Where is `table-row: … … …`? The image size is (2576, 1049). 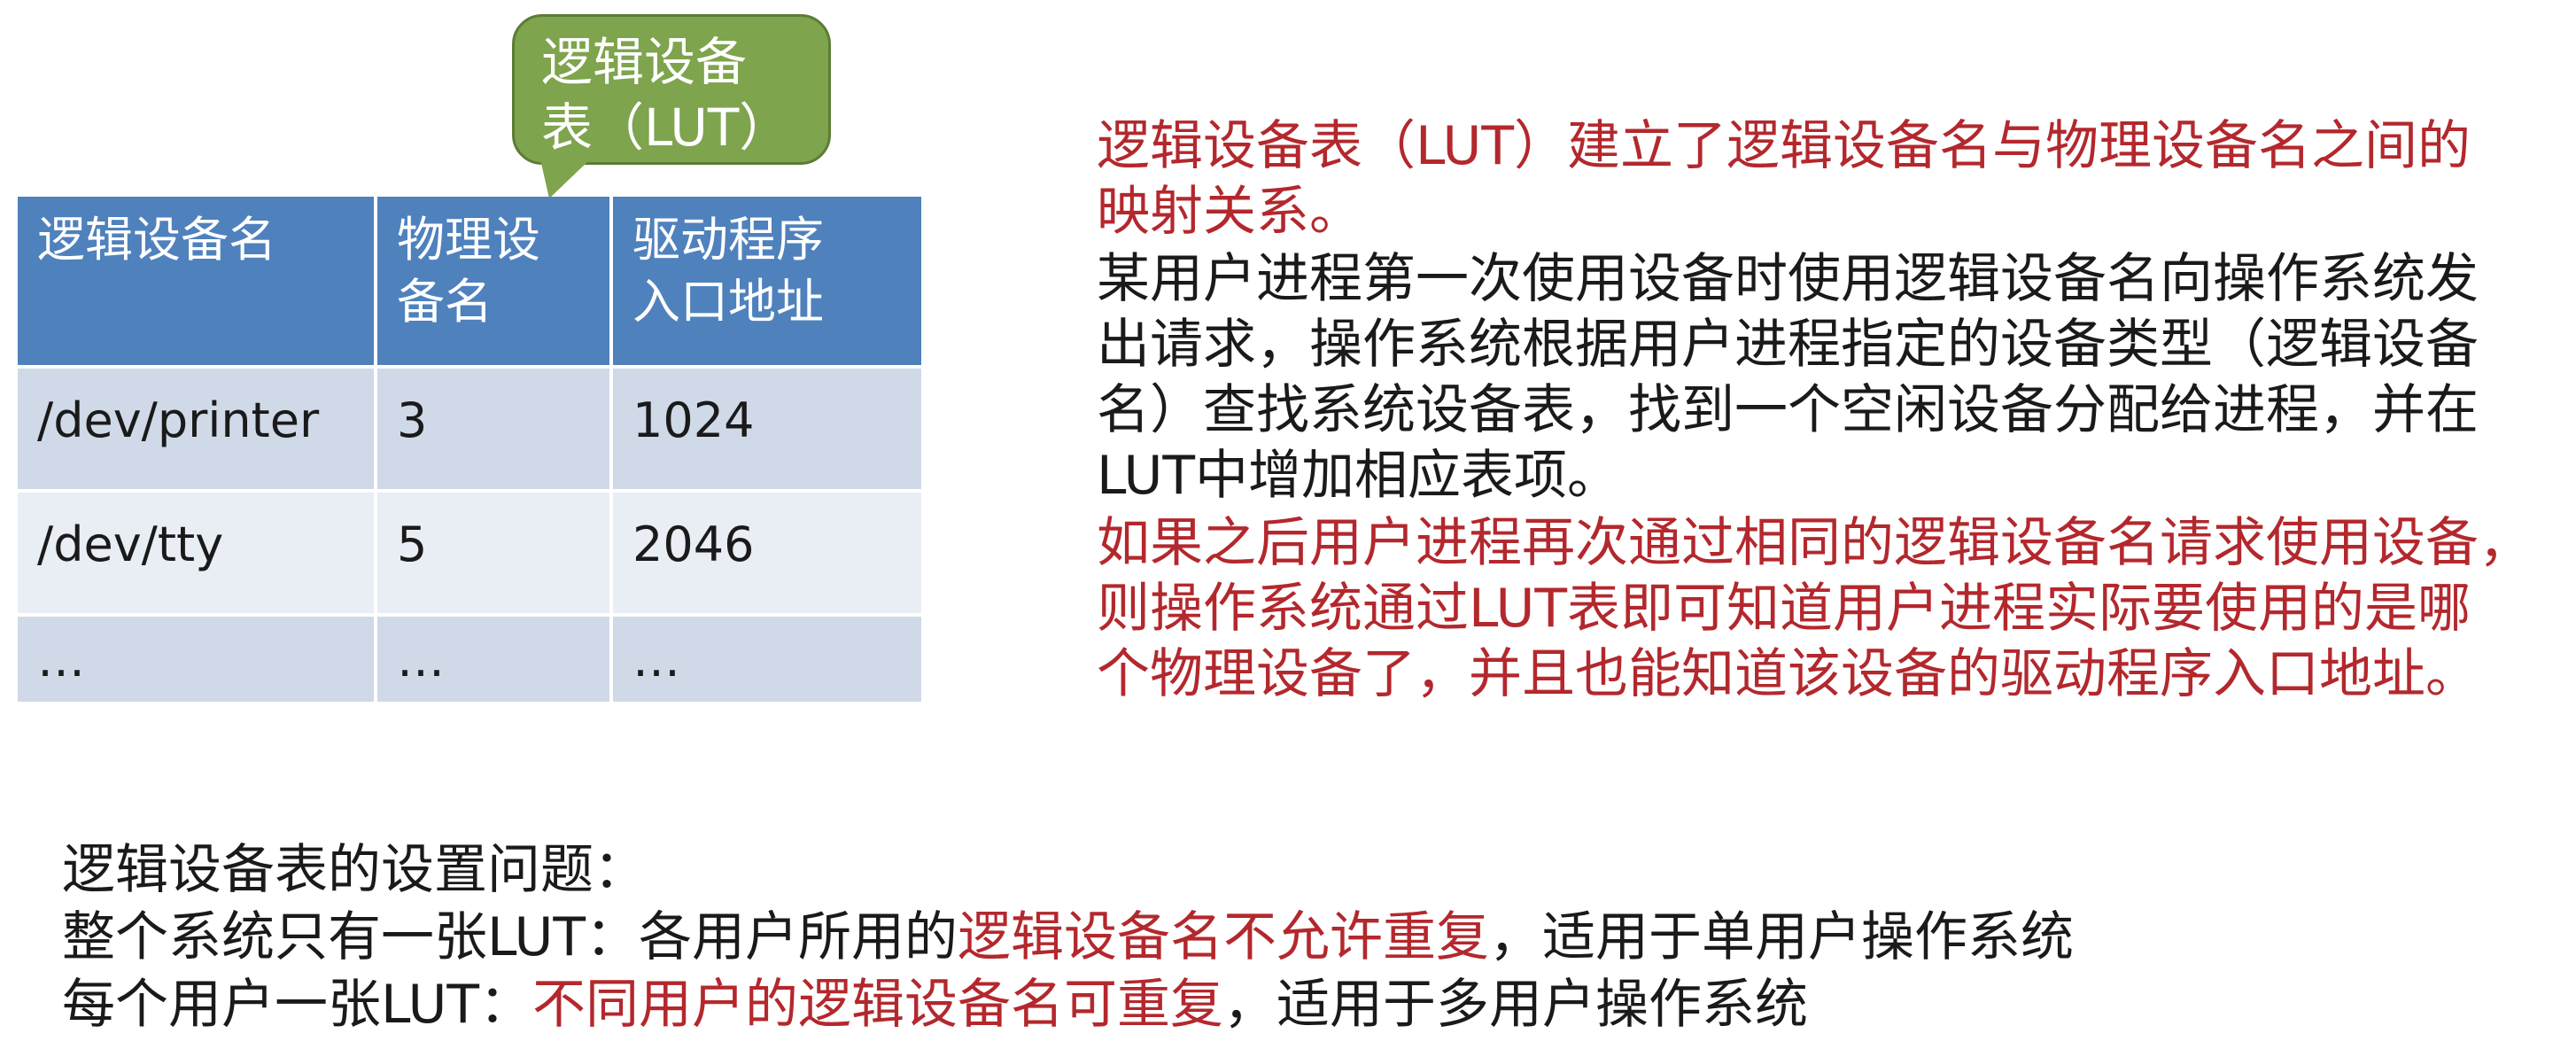 table-row: … … … is located at coordinates (469, 661).